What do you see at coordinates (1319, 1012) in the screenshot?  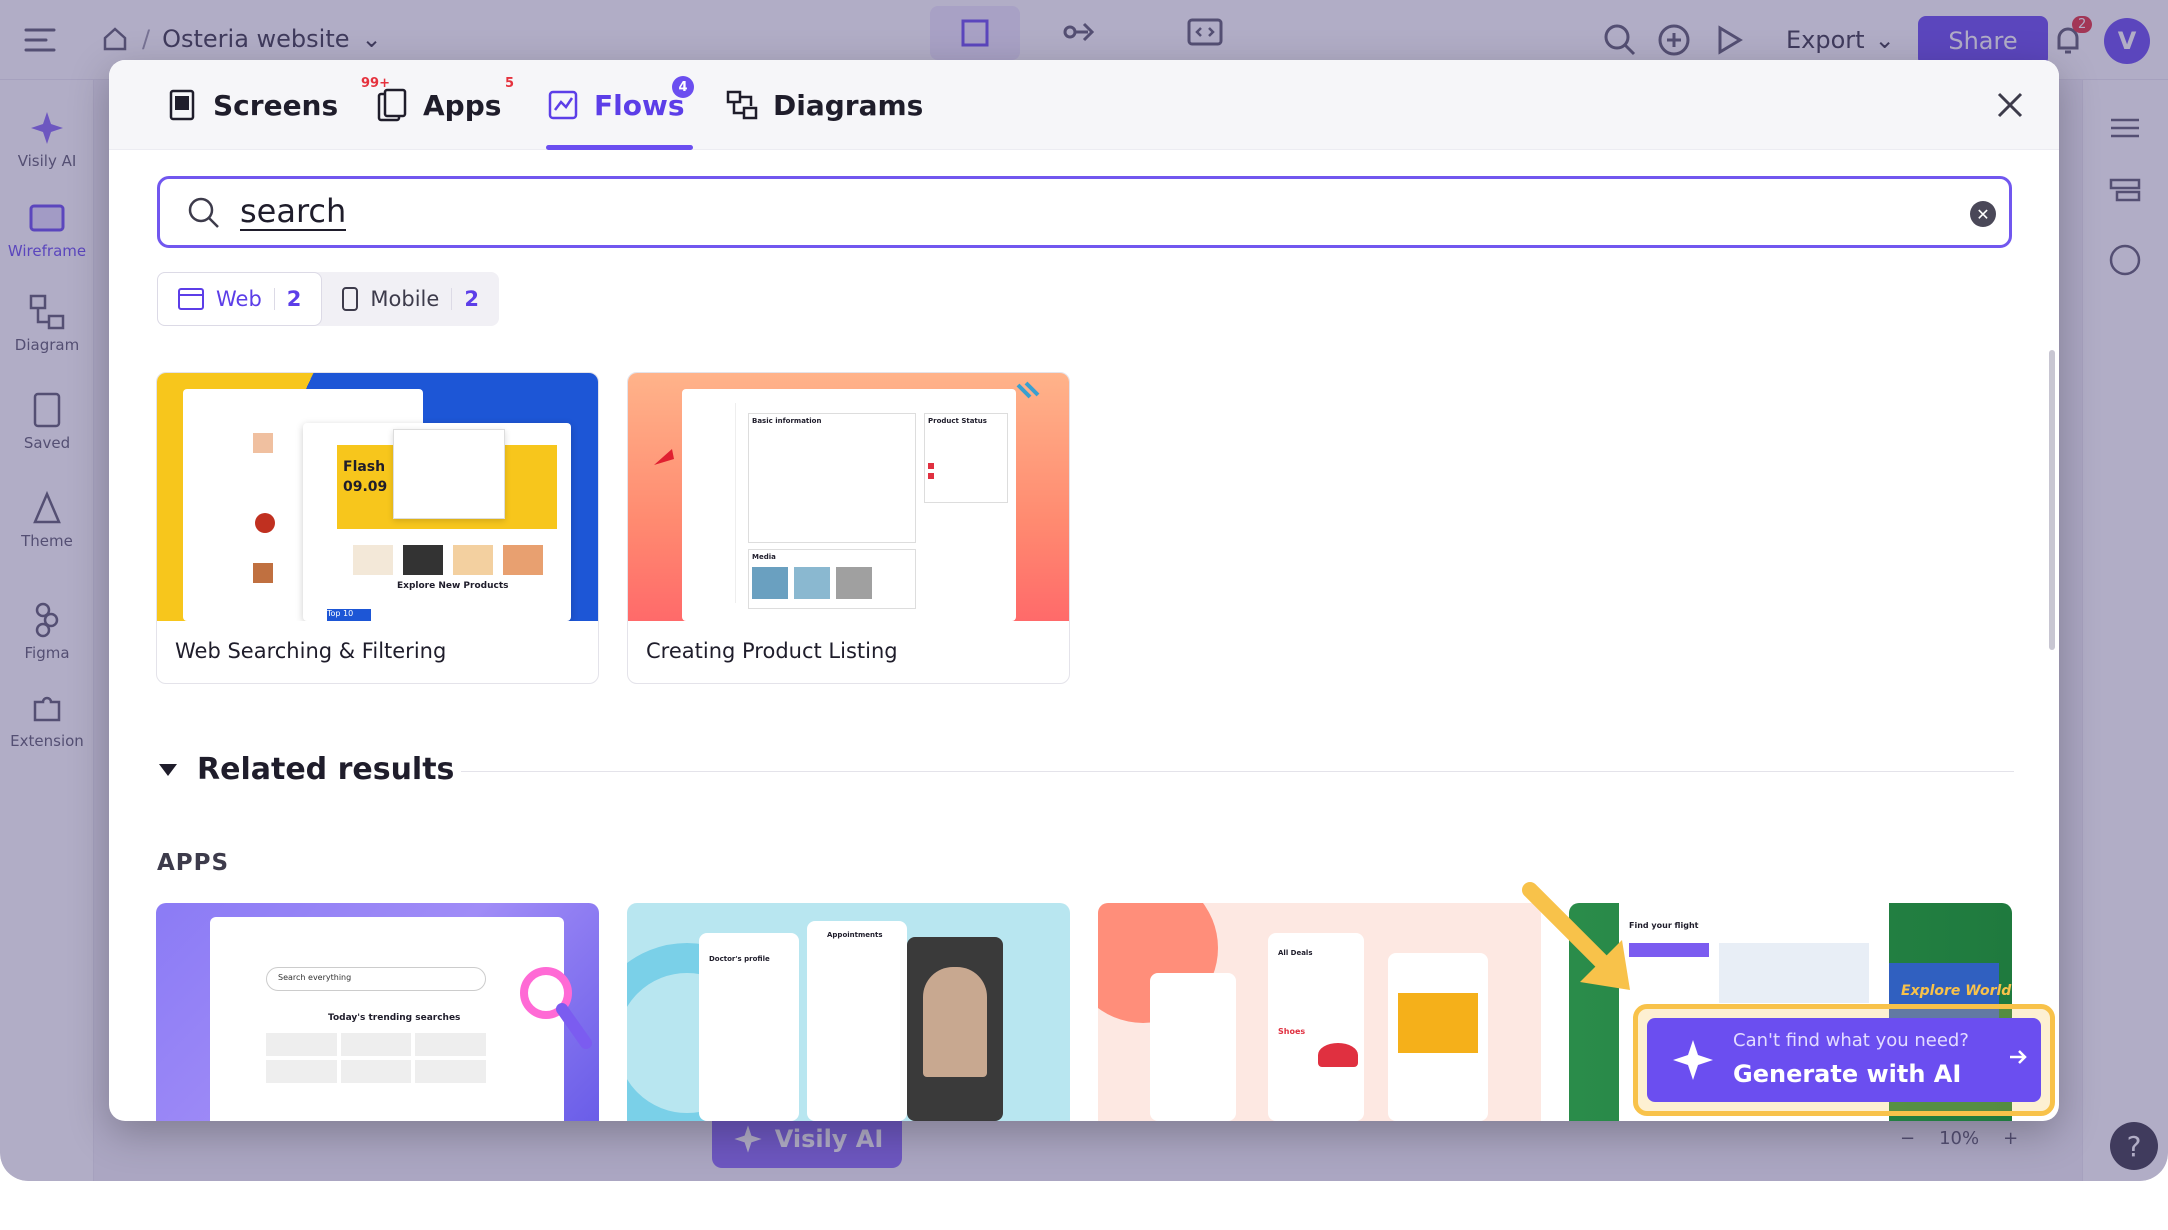 I see `app-card-ecommerce-deals: All Deals Shoes` at bounding box center [1319, 1012].